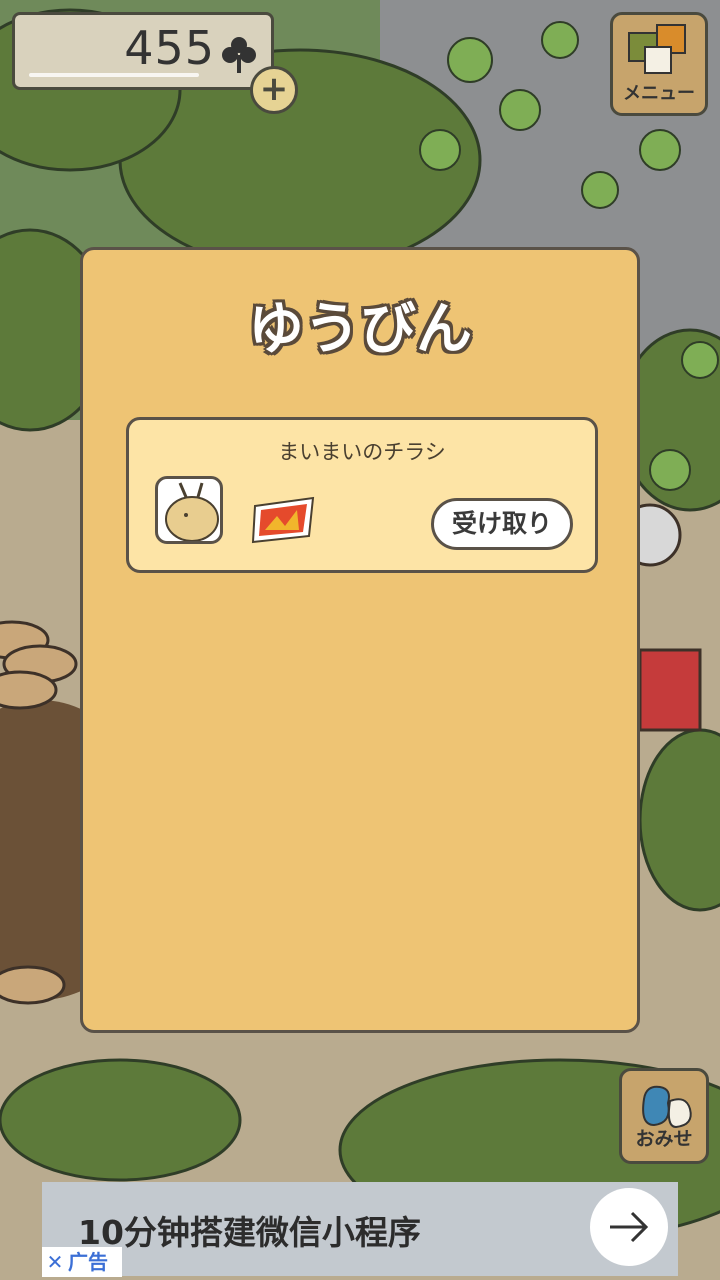  Describe the element at coordinates (664, 1139) in the screenshot. I see `shop-label: おみせ` at that location.